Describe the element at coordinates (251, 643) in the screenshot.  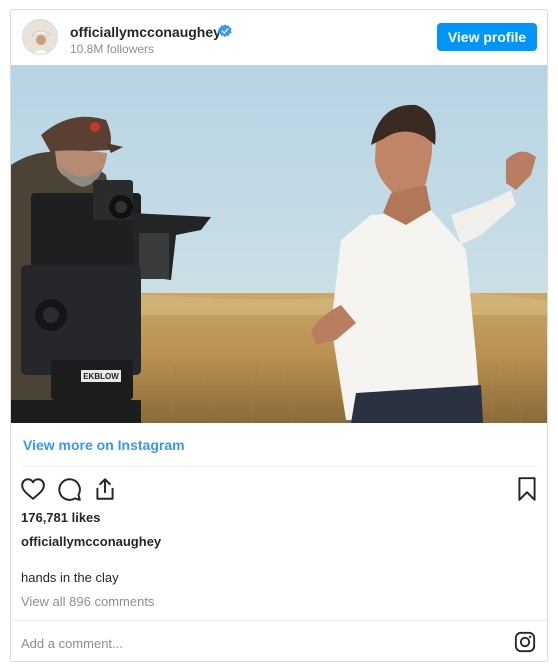
I see `comment-input` at that location.